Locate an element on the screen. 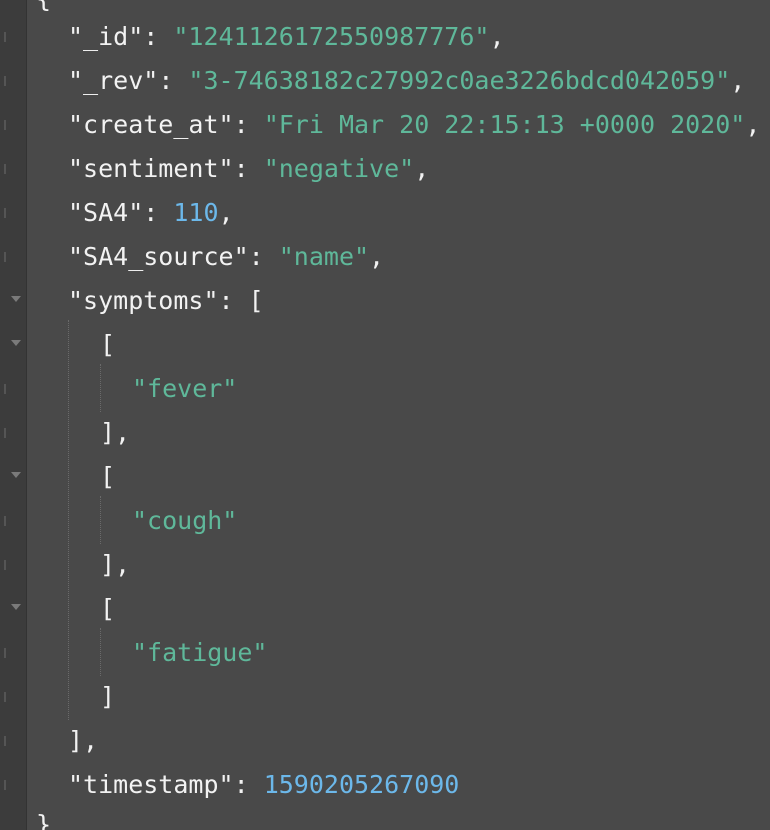  json-line: "sentiment": "negative", is located at coordinates (249, 168).